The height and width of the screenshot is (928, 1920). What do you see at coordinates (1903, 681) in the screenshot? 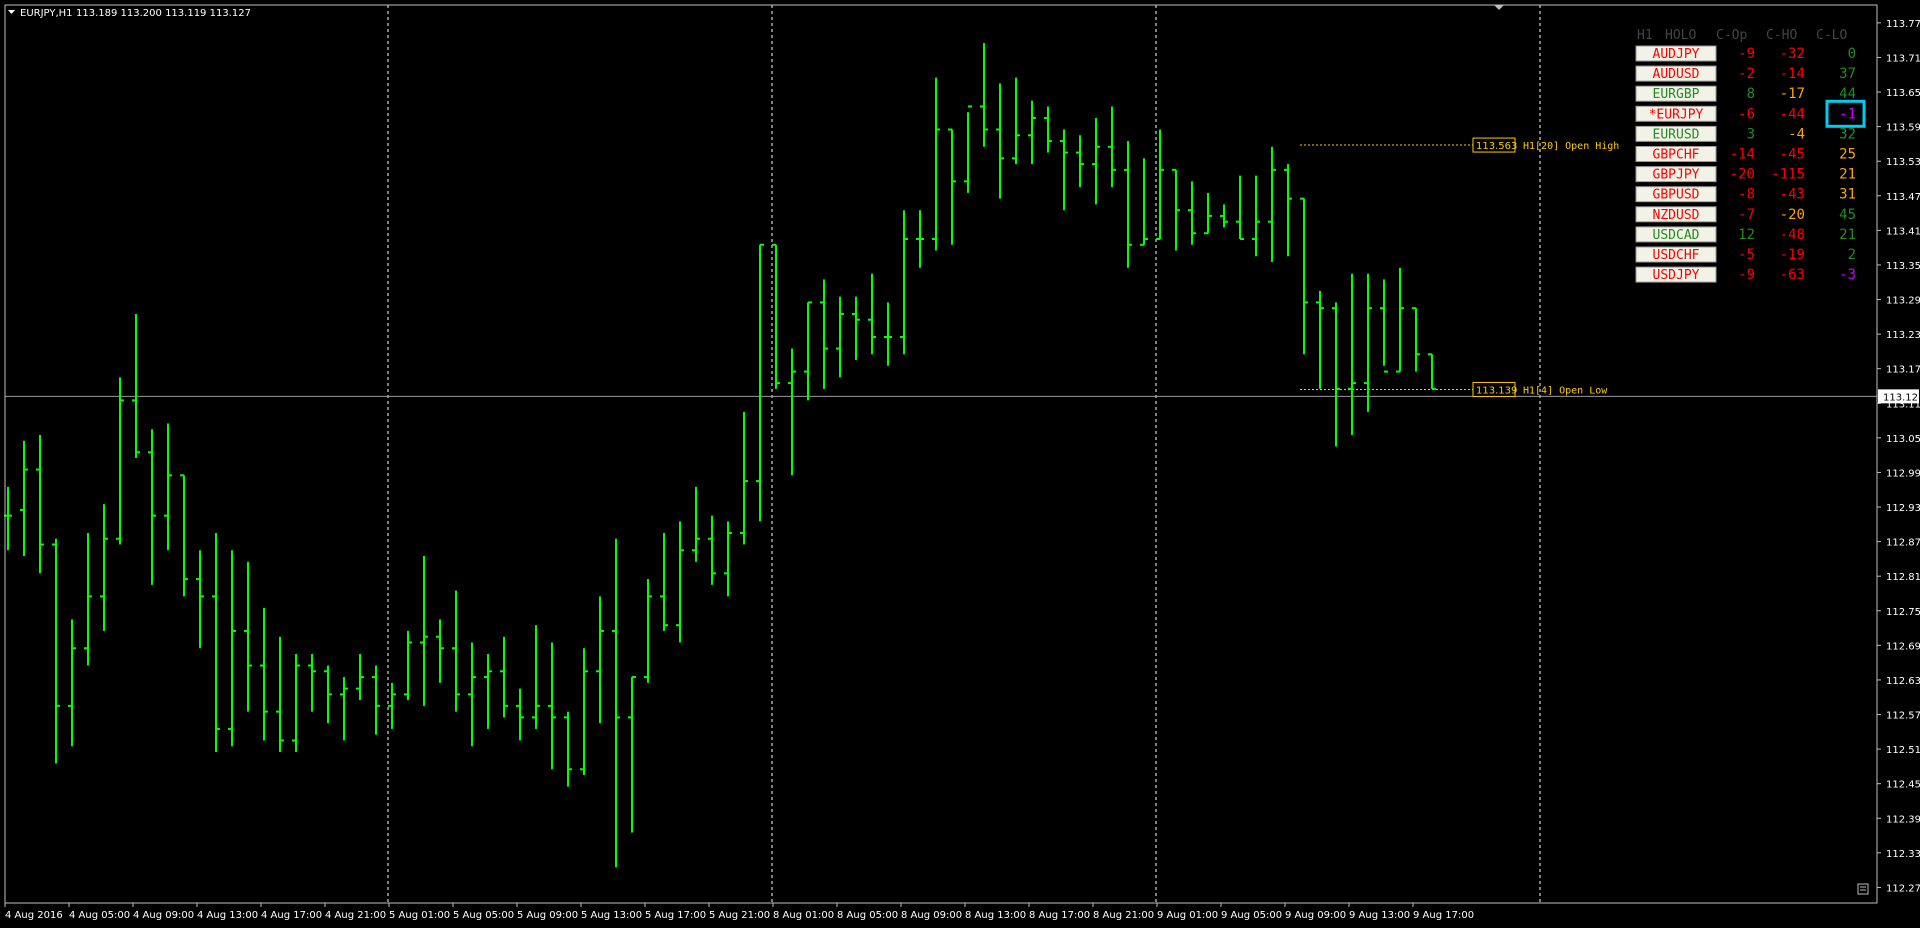
I see `y-tick-label: 112.635` at bounding box center [1903, 681].